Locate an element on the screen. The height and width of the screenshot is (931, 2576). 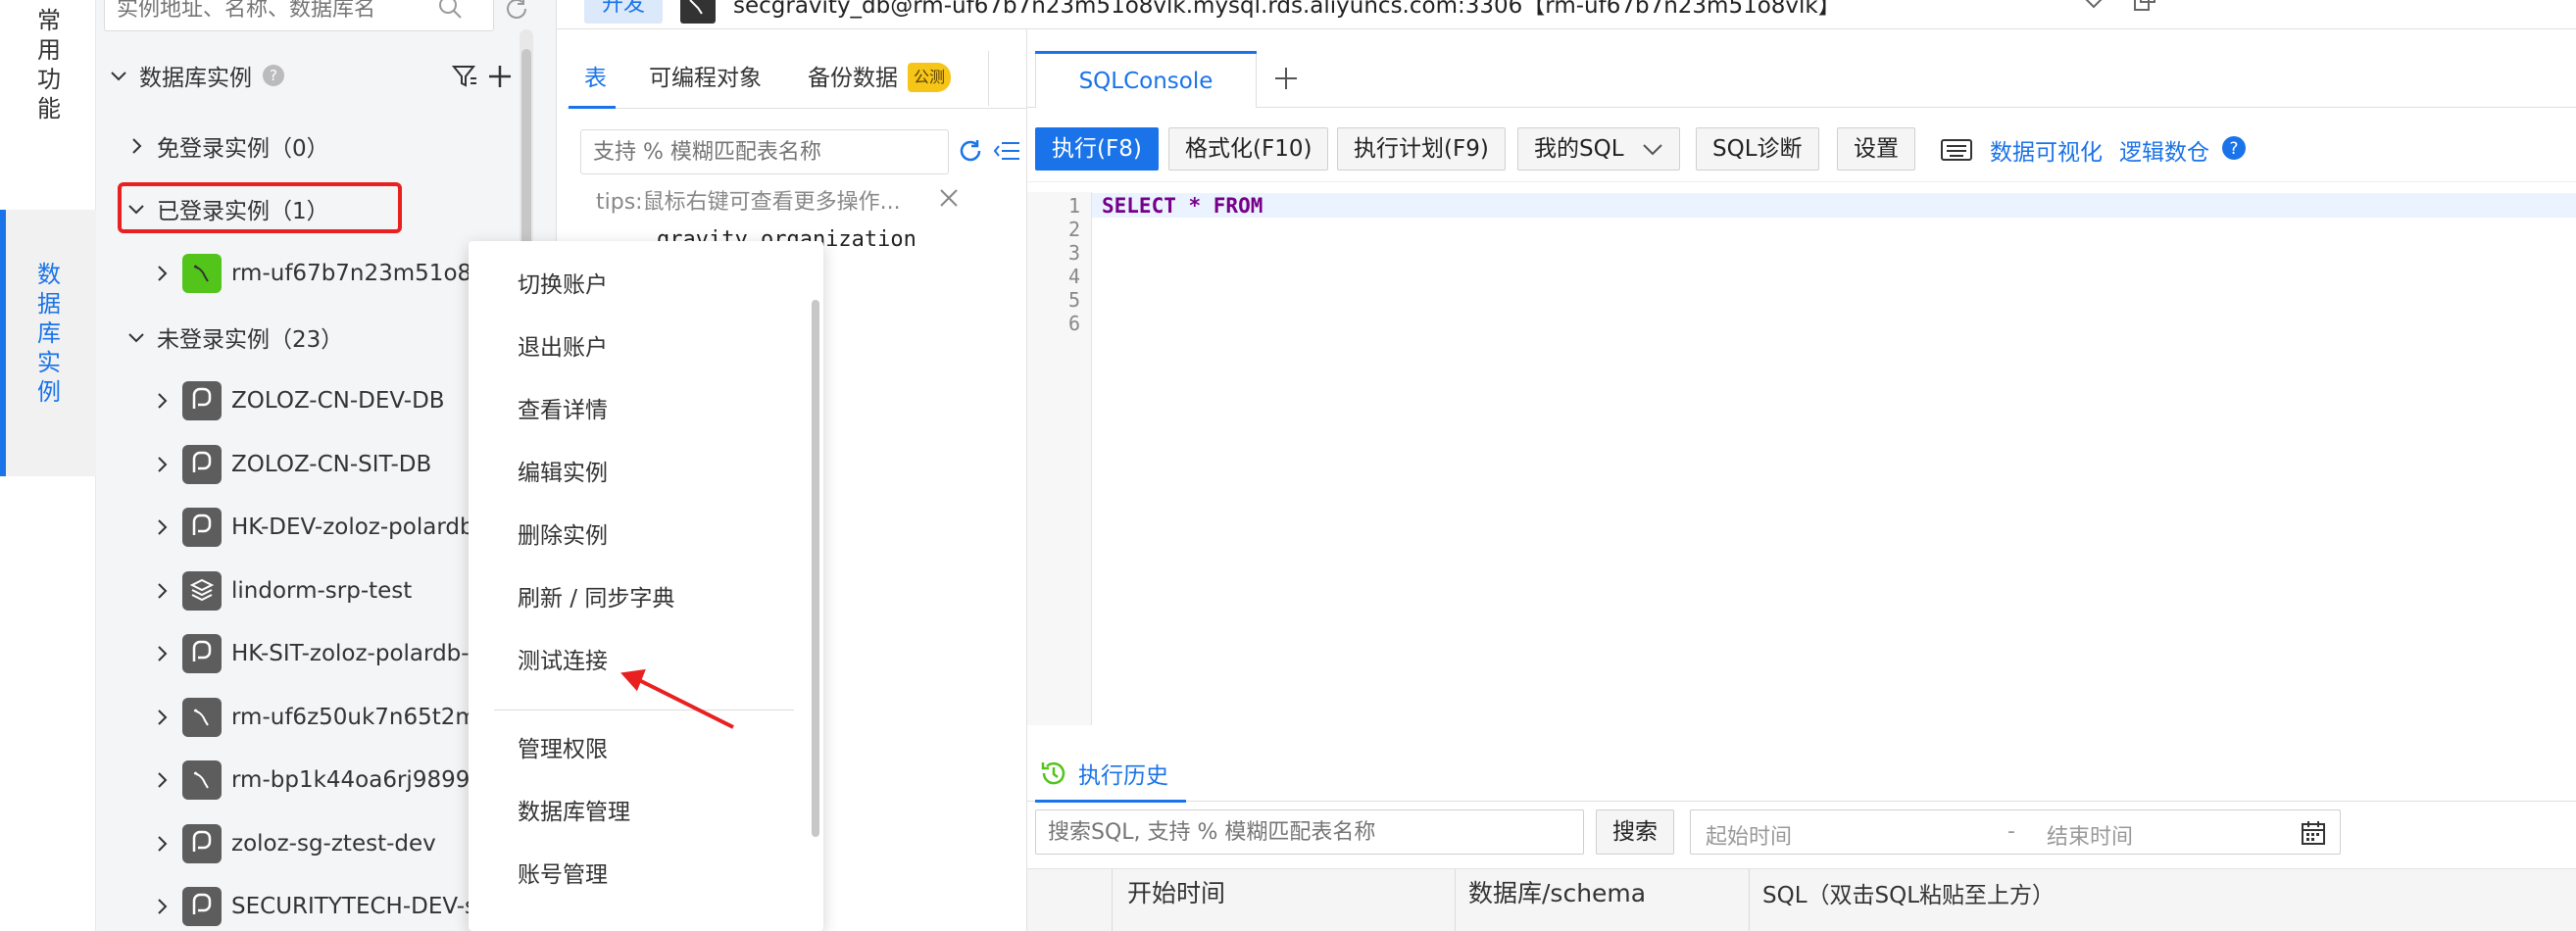
table-search-box is located at coordinates (764, 151).